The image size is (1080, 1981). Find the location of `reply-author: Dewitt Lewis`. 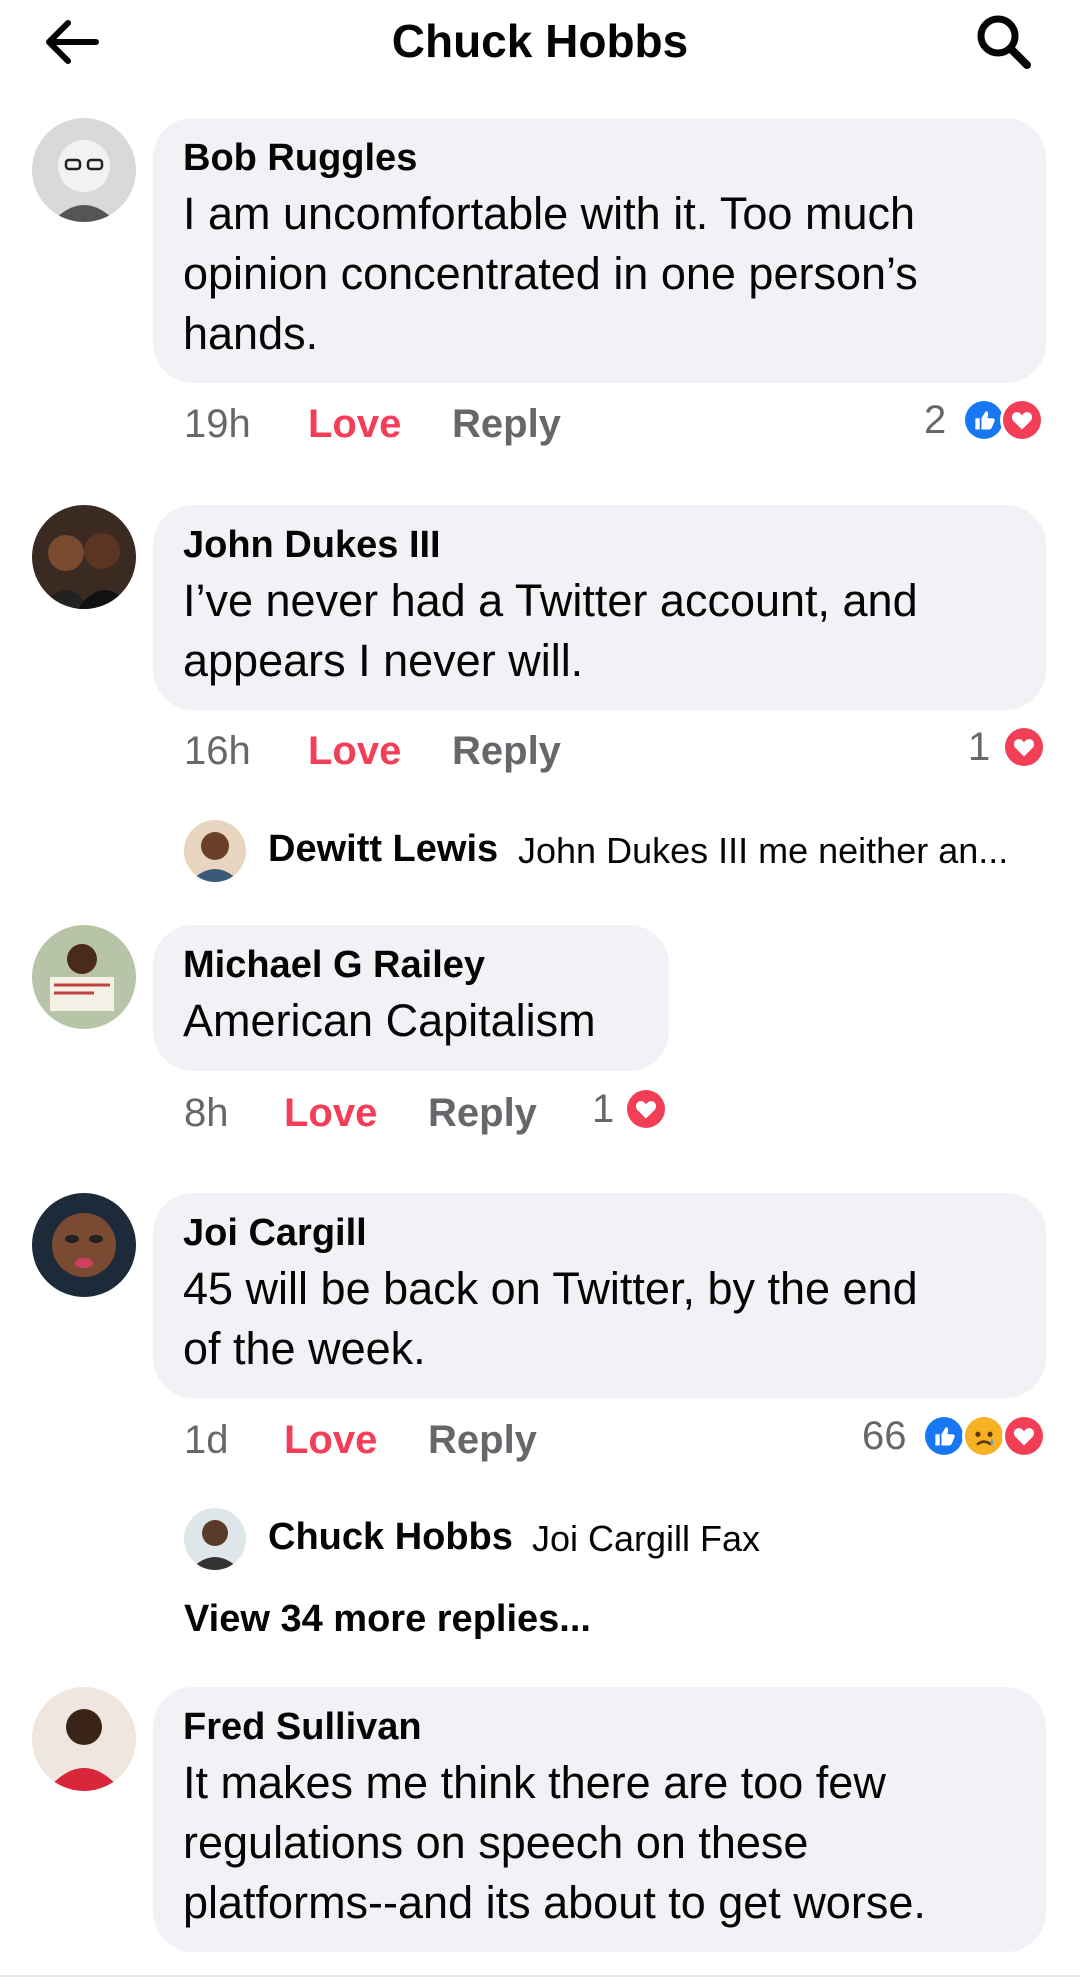

reply-author: Dewitt Lewis is located at coordinates (383, 849).